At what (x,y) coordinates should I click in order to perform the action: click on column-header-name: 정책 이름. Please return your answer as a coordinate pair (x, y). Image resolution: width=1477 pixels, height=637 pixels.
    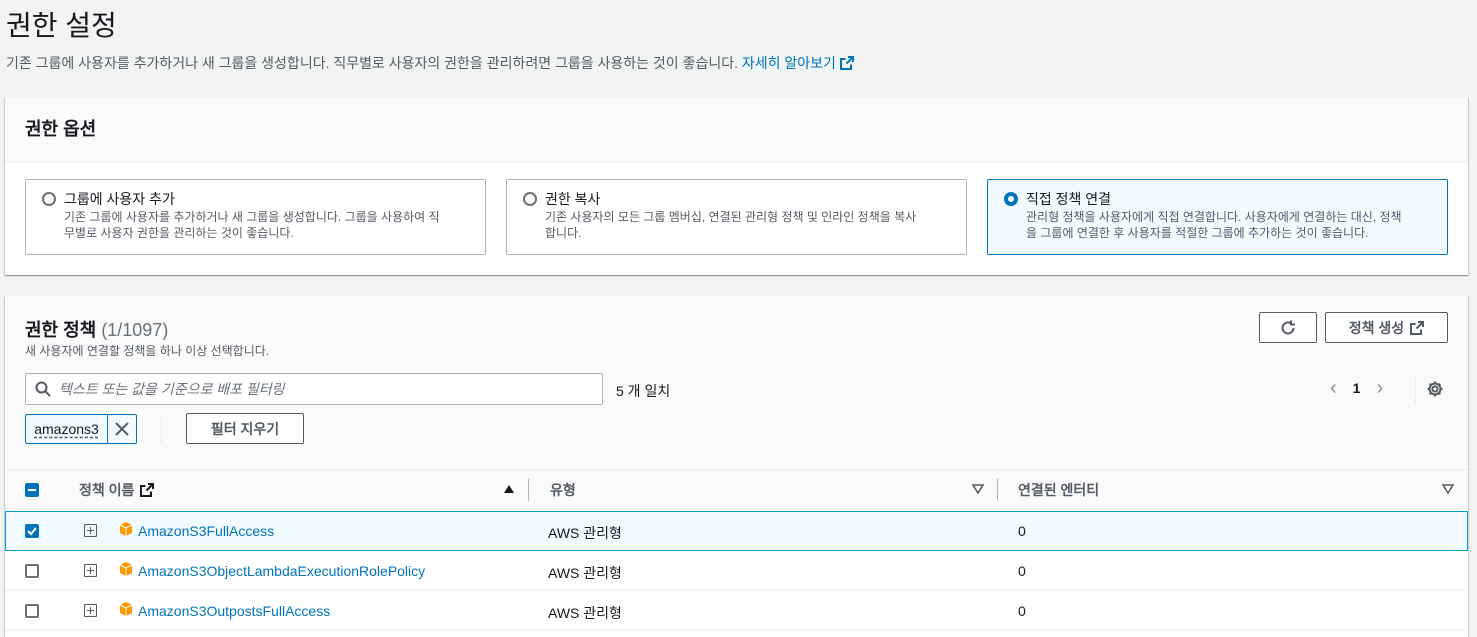
    Looking at the image, I should click on (117, 490).